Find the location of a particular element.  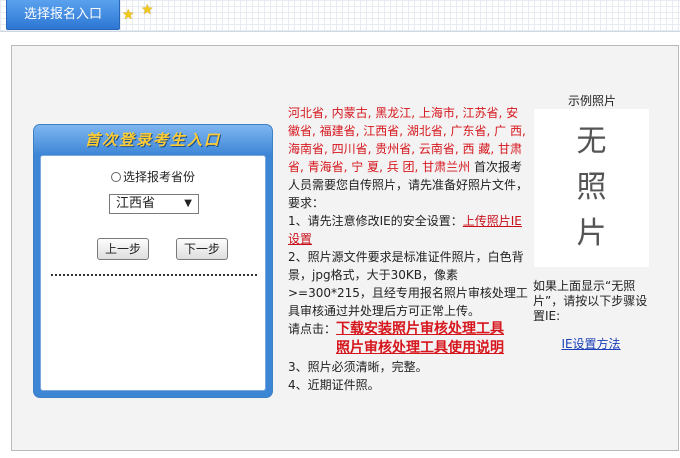

ie-method-row: IE设置方法 is located at coordinates (591, 343).